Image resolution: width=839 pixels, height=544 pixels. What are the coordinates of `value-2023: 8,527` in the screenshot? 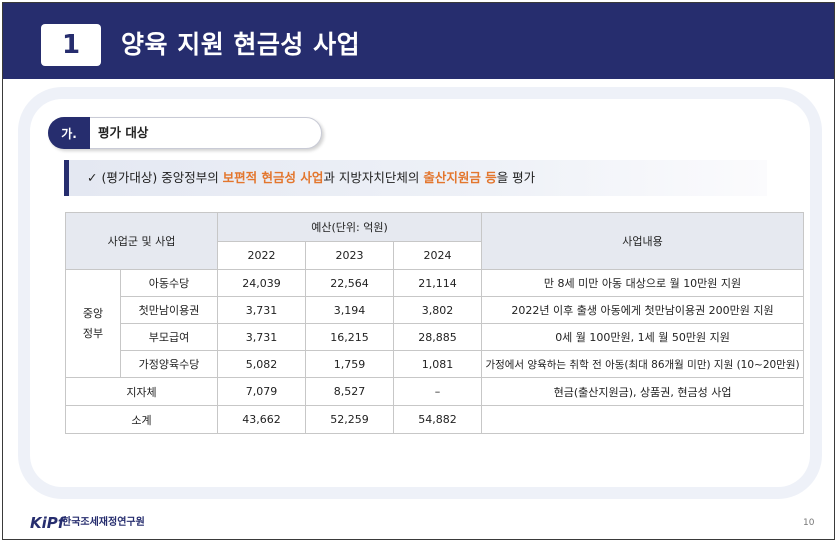 It's located at (349, 391).